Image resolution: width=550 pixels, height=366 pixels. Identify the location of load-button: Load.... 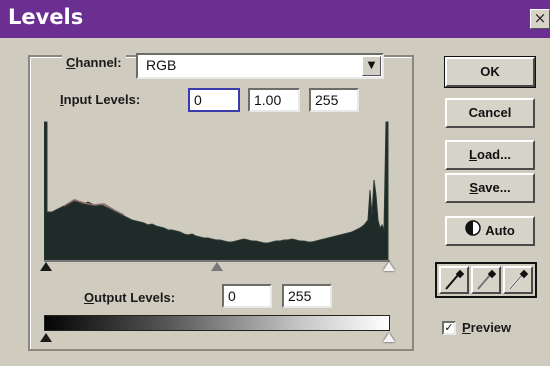
(490, 155).